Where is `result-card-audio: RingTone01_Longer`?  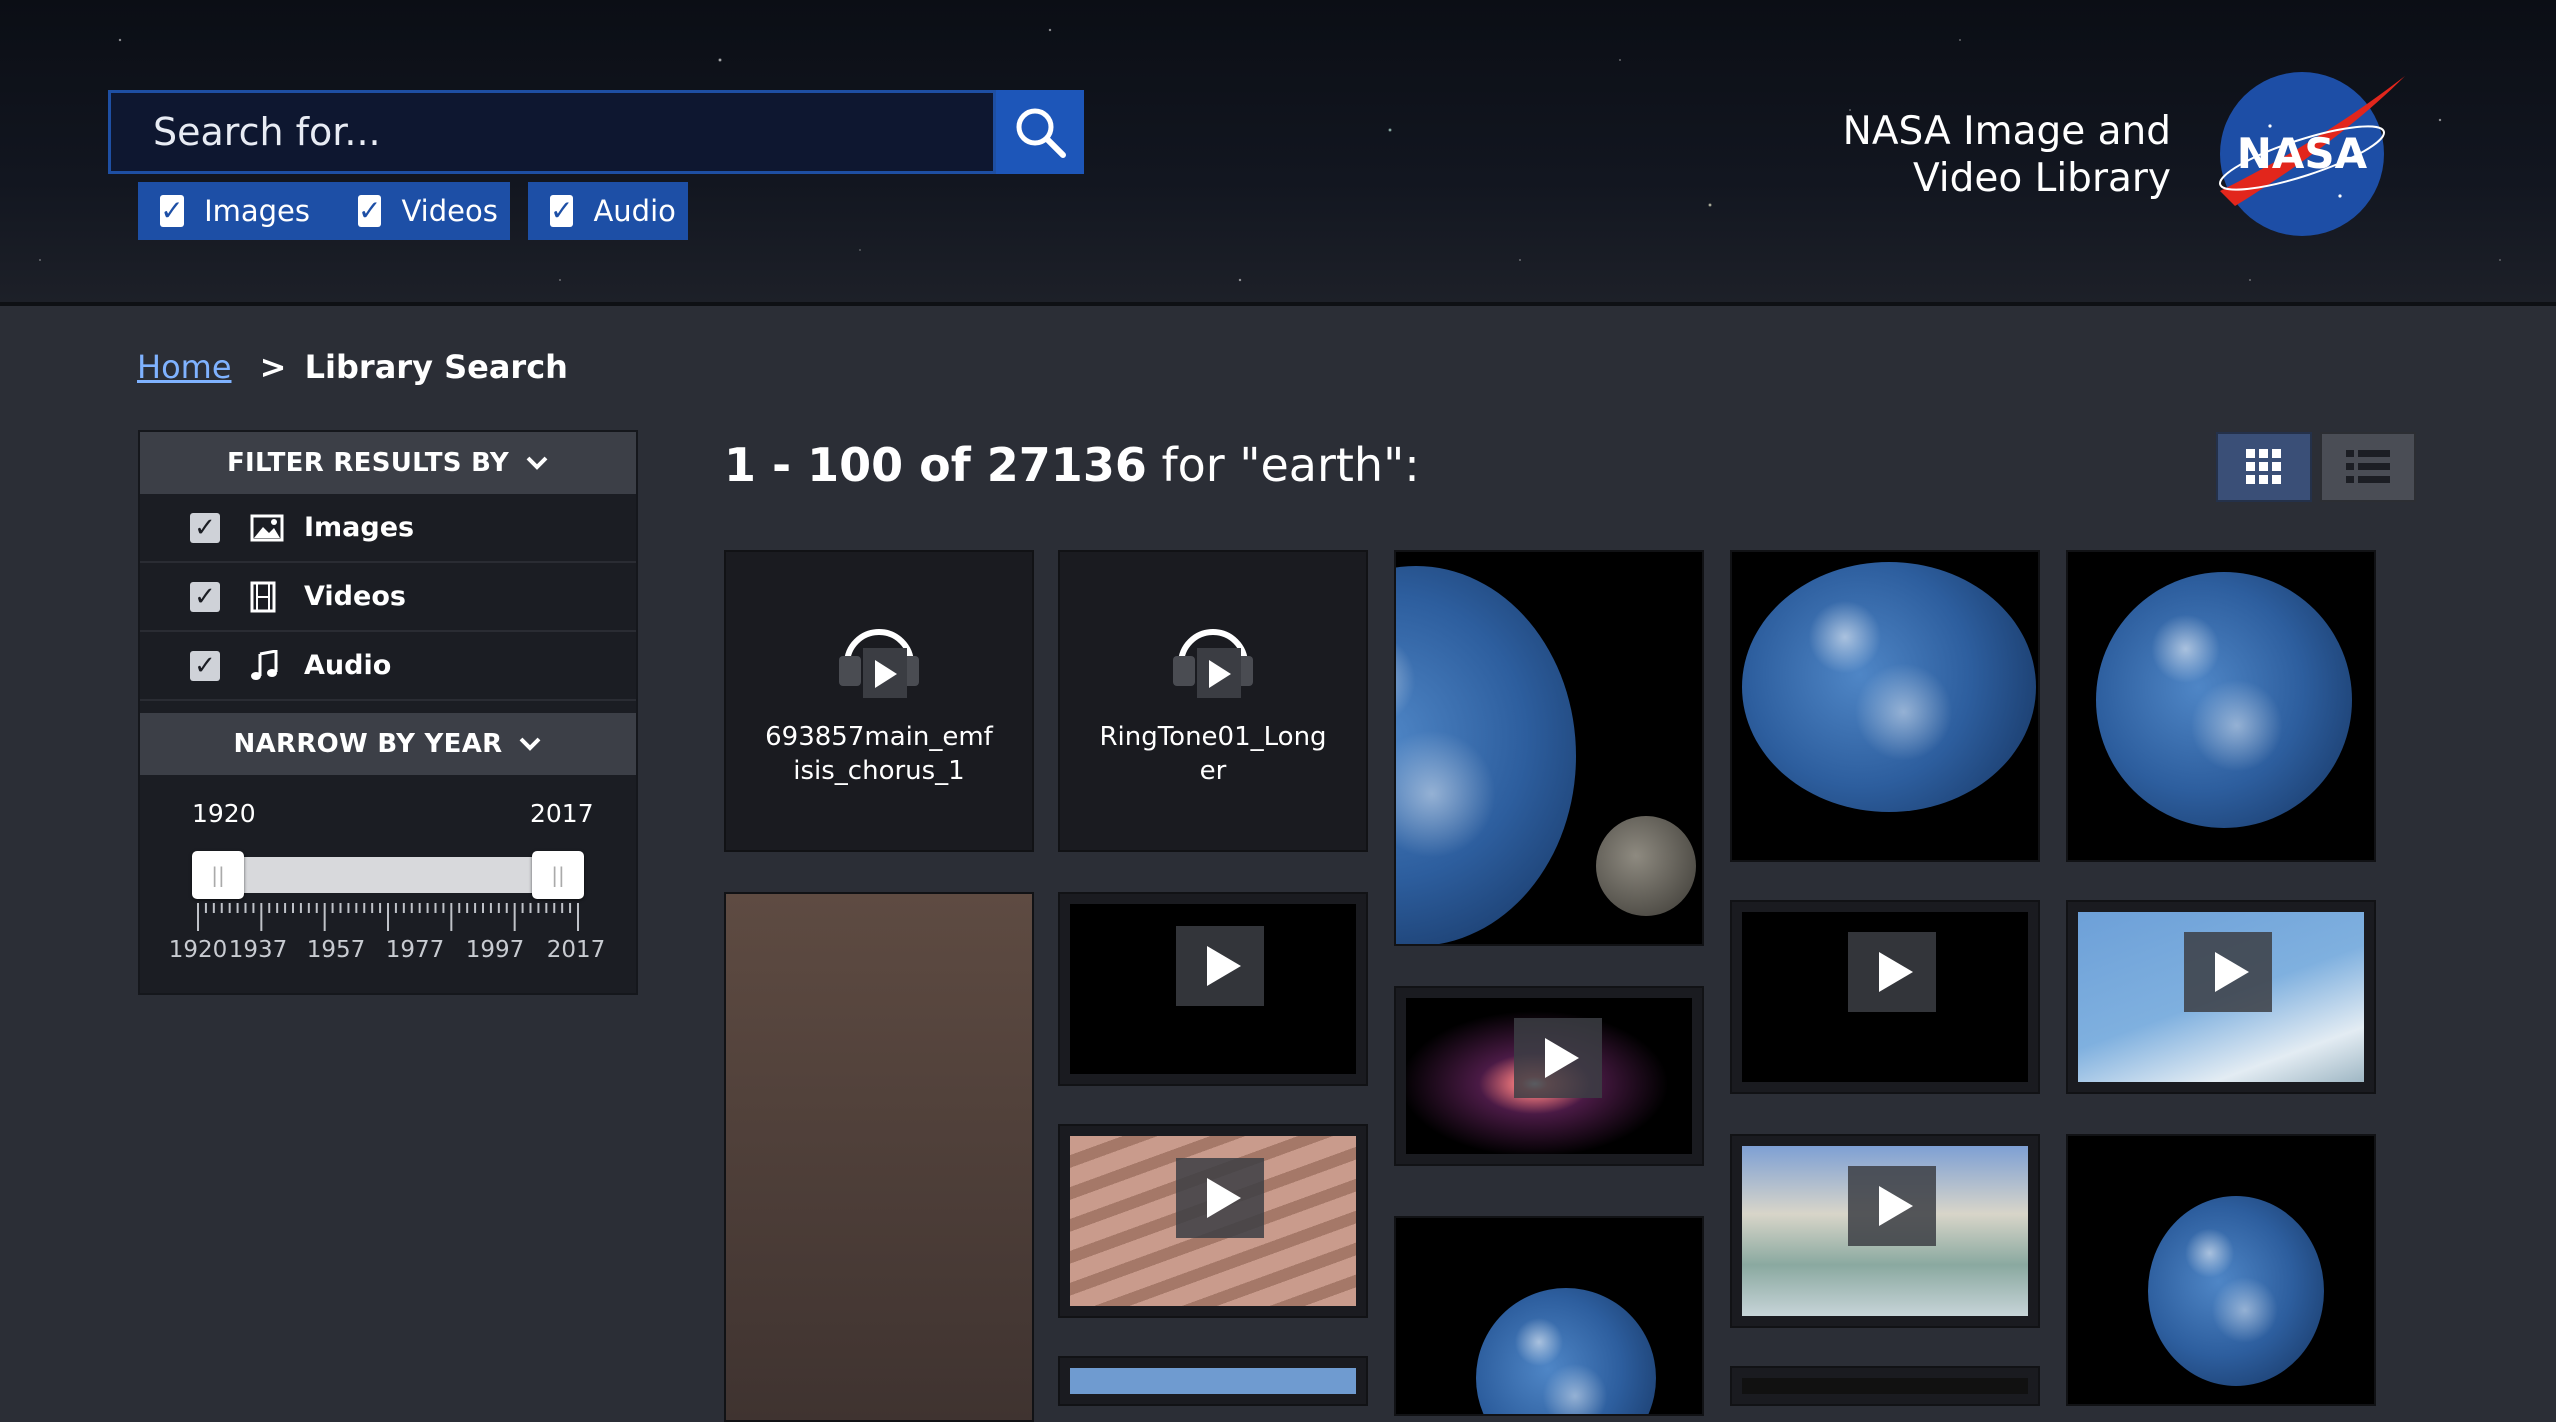 result-card-audio: RingTone01_Longer is located at coordinates (1213, 701).